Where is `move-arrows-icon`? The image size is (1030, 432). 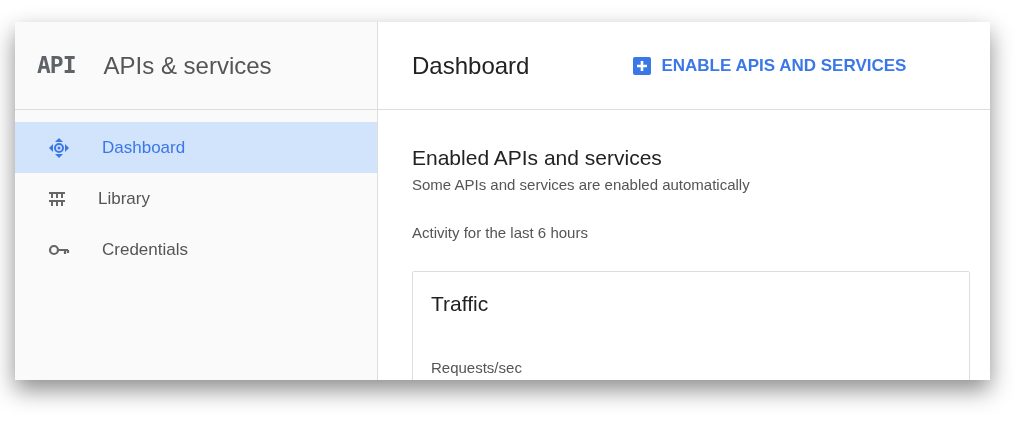
move-arrows-icon is located at coordinates (59, 147).